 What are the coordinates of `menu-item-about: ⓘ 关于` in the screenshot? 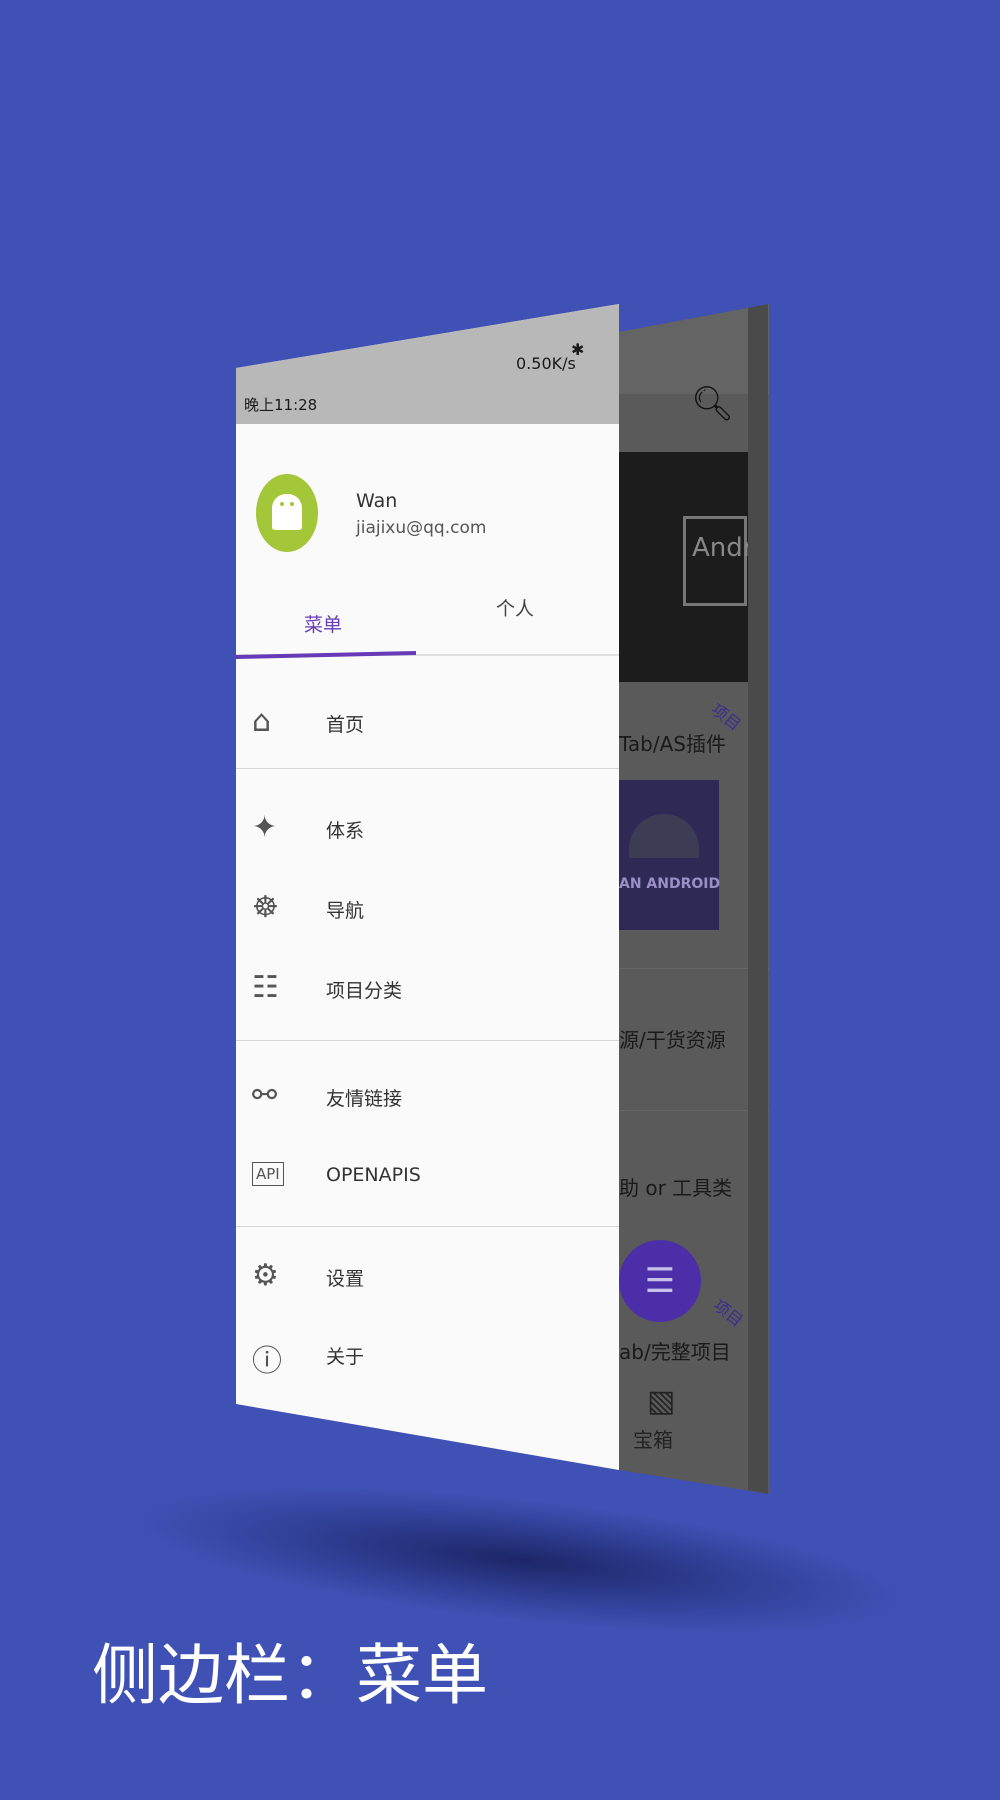 It's located at (427, 1363).